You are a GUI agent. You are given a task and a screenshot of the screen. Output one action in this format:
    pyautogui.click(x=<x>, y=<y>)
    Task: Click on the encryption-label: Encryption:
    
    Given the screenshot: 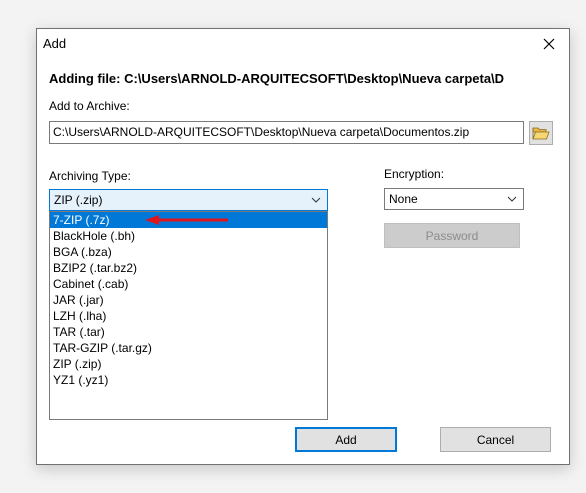 What is the action you would take?
    pyautogui.click(x=414, y=174)
    